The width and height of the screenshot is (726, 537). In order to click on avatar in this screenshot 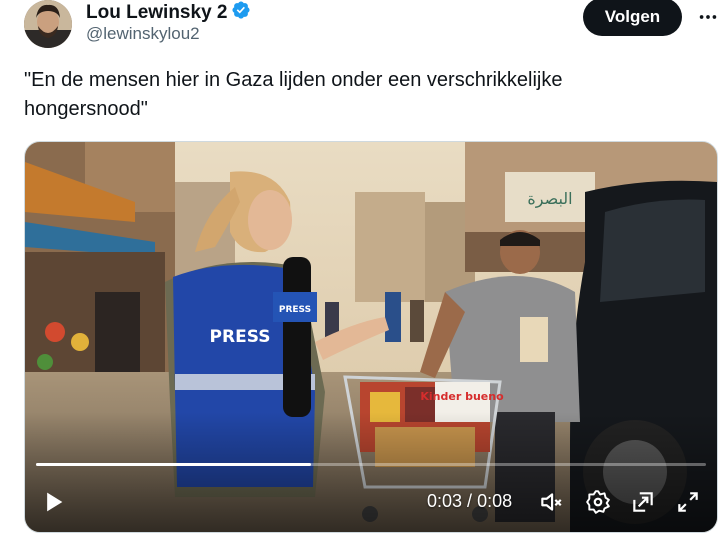, I will do `click(48, 24)`.